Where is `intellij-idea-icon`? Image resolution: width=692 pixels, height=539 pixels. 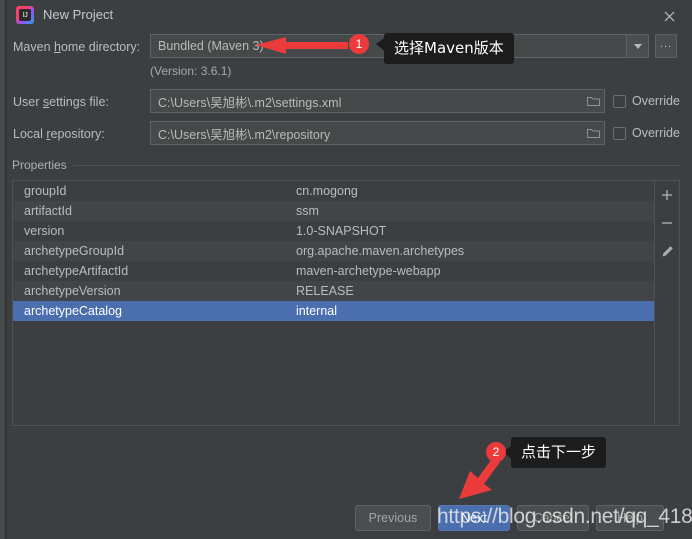
intellij-idea-icon is located at coordinates (25, 15).